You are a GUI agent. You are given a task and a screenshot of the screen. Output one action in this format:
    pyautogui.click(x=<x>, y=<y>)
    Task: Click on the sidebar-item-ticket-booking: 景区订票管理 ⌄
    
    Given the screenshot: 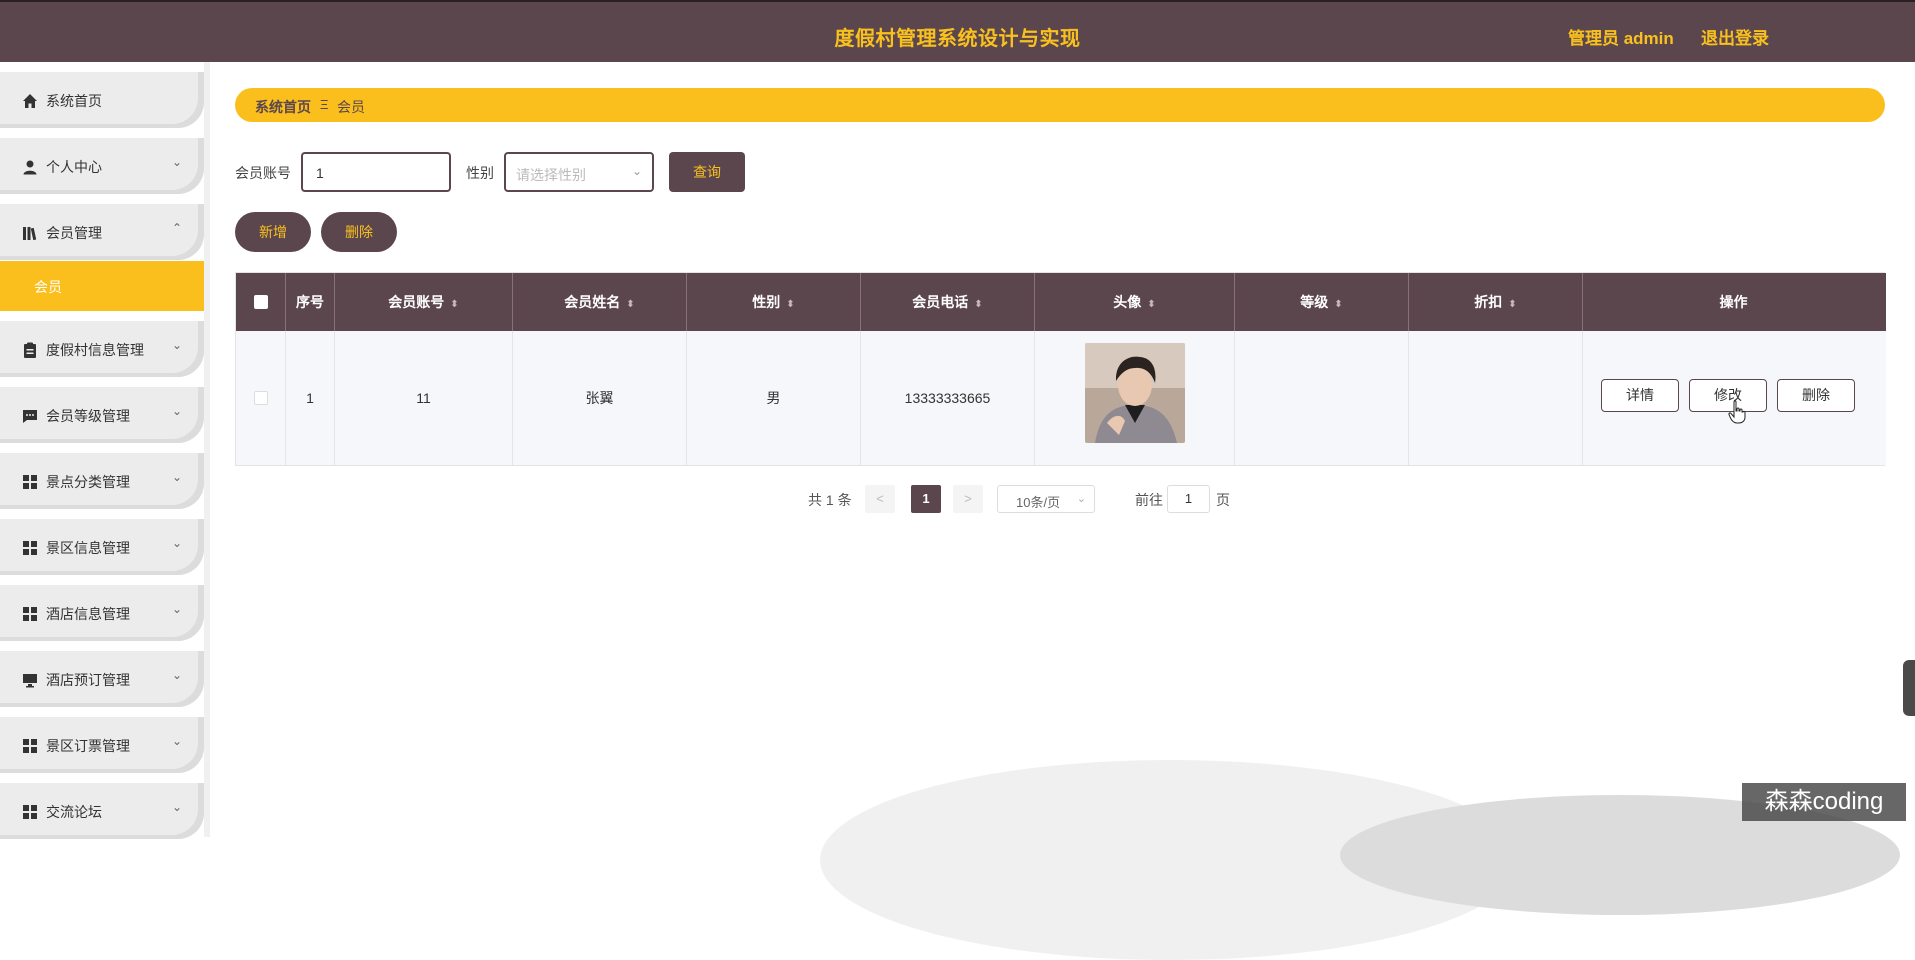 What is the action you would take?
    pyautogui.click(x=102, y=745)
    